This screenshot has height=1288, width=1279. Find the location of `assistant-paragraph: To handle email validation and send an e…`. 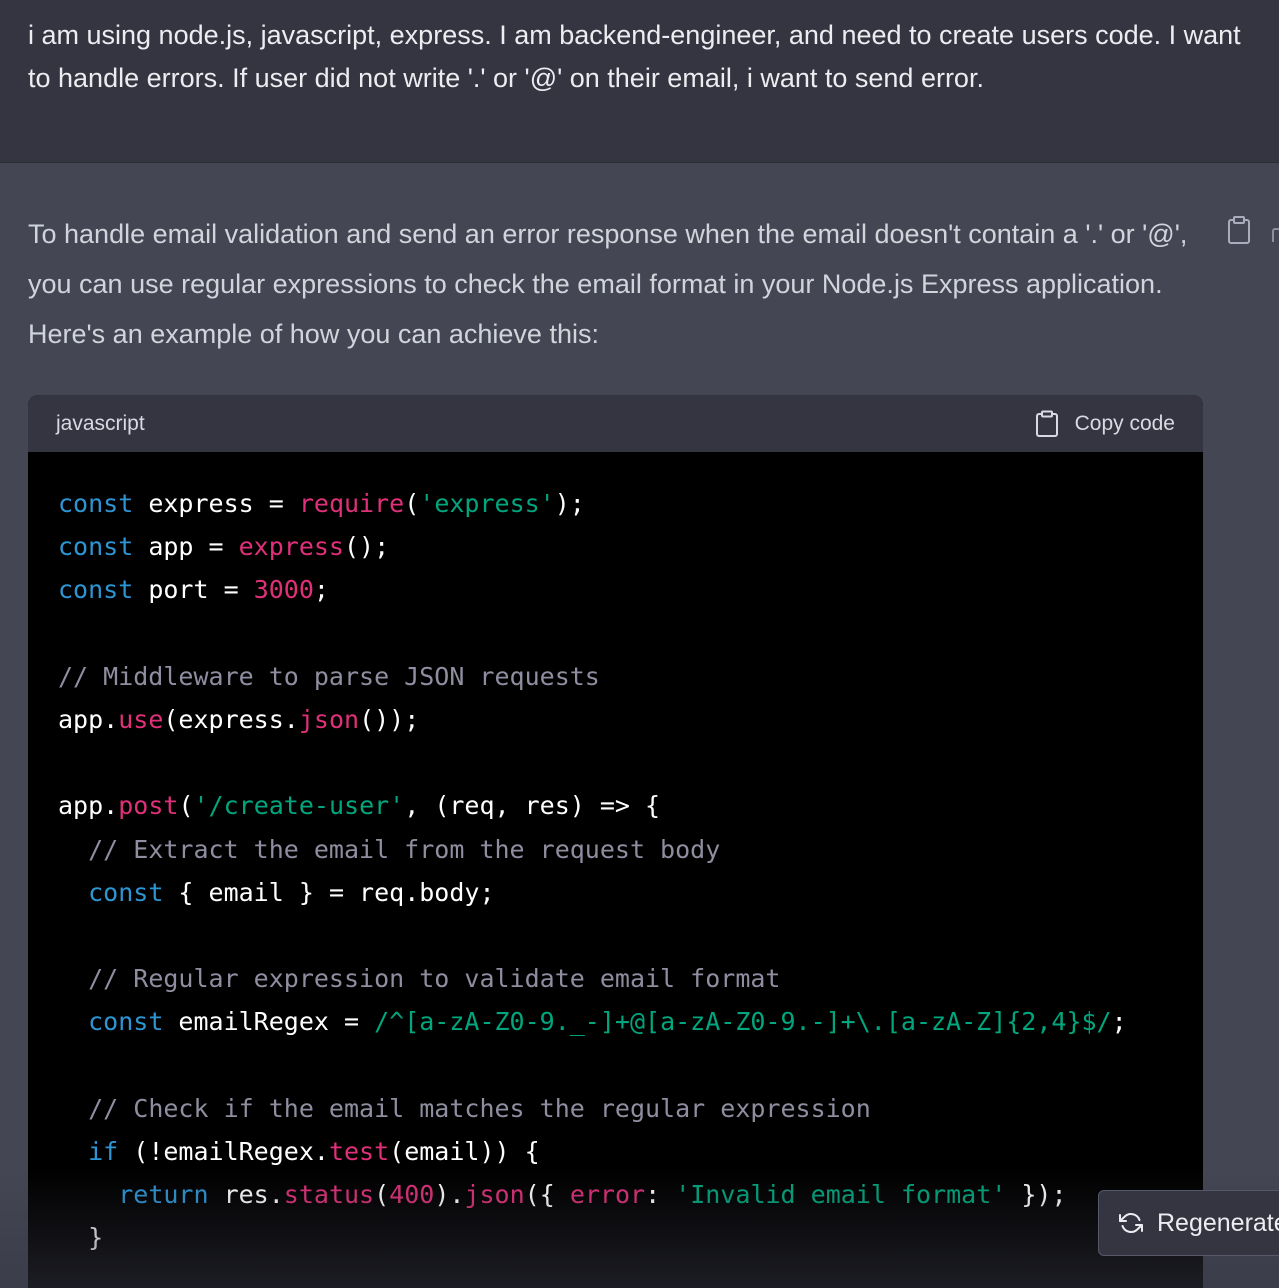

assistant-paragraph: To handle email validation and send an e… is located at coordinates (608, 284).